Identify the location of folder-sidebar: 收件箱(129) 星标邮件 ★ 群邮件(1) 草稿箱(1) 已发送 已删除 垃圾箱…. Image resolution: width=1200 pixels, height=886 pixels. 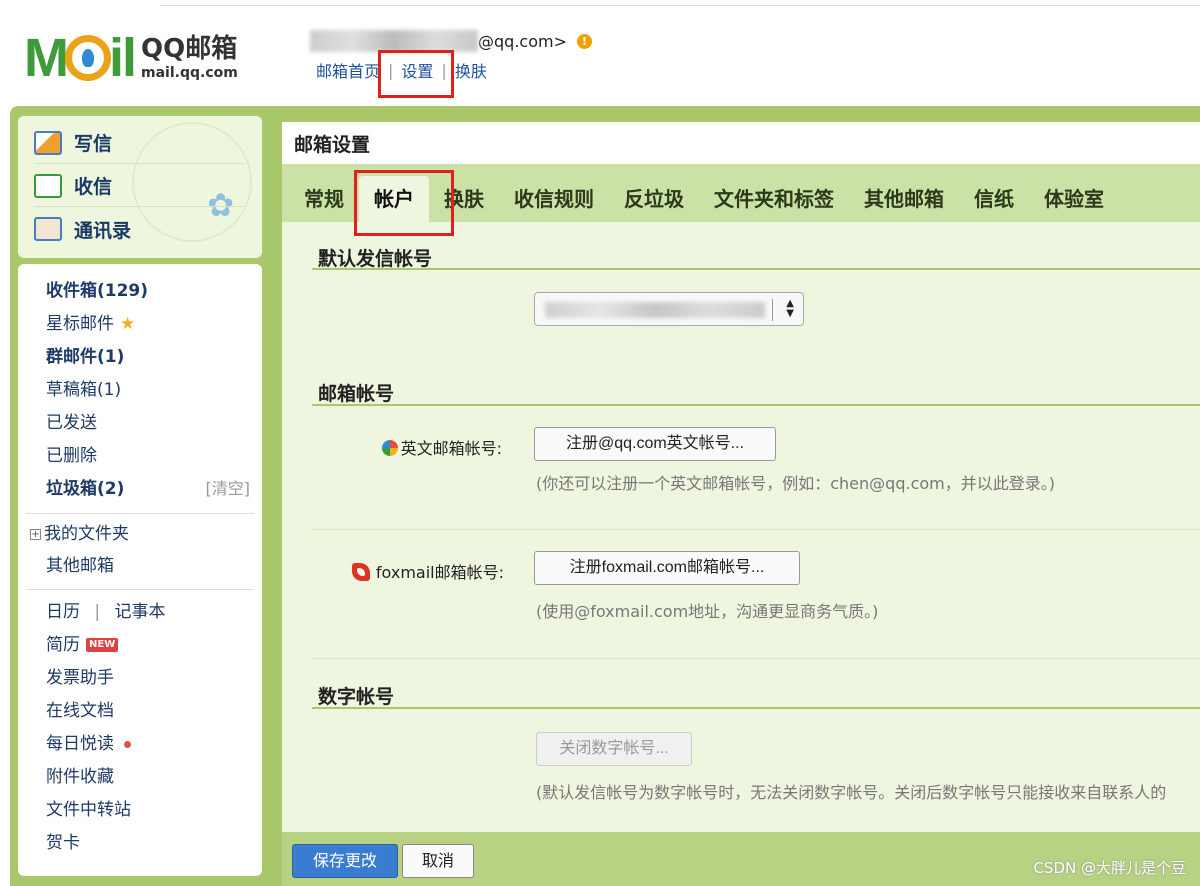
(140, 570).